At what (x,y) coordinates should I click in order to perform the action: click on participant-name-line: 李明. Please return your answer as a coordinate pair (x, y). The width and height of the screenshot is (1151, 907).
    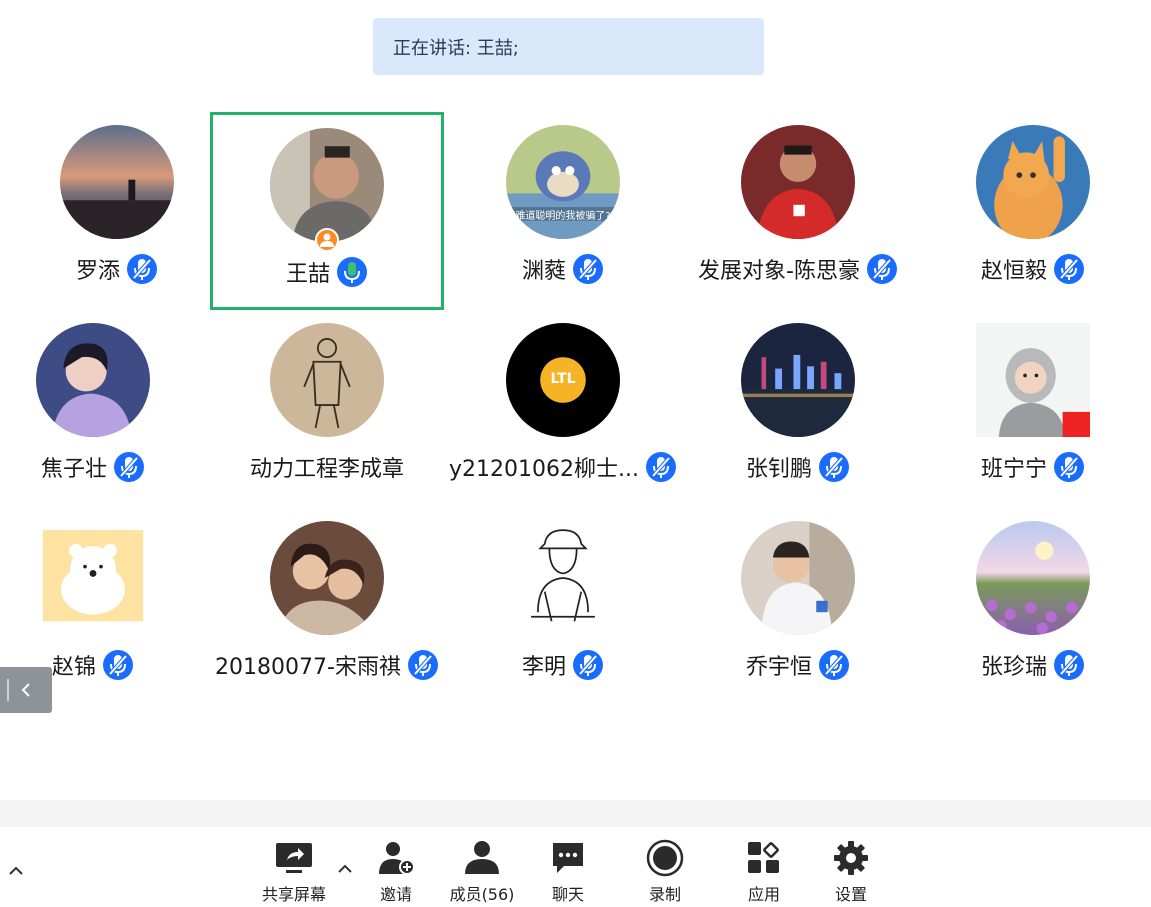
    Looking at the image, I should click on (563, 665).